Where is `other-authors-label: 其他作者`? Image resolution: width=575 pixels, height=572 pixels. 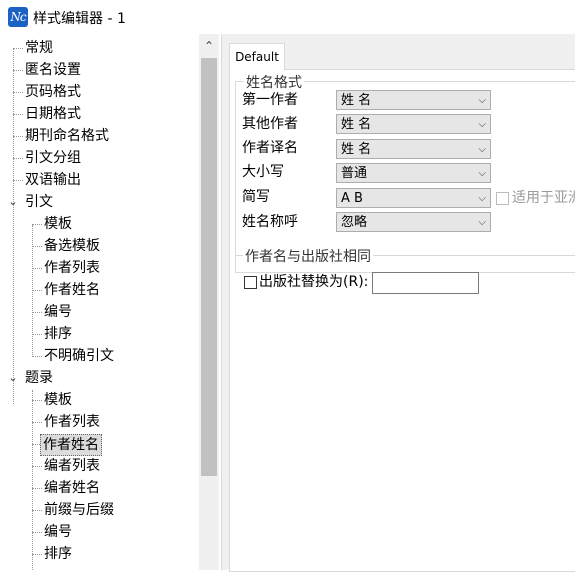
other-authors-label: 其他作者 is located at coordinates (270, 124).